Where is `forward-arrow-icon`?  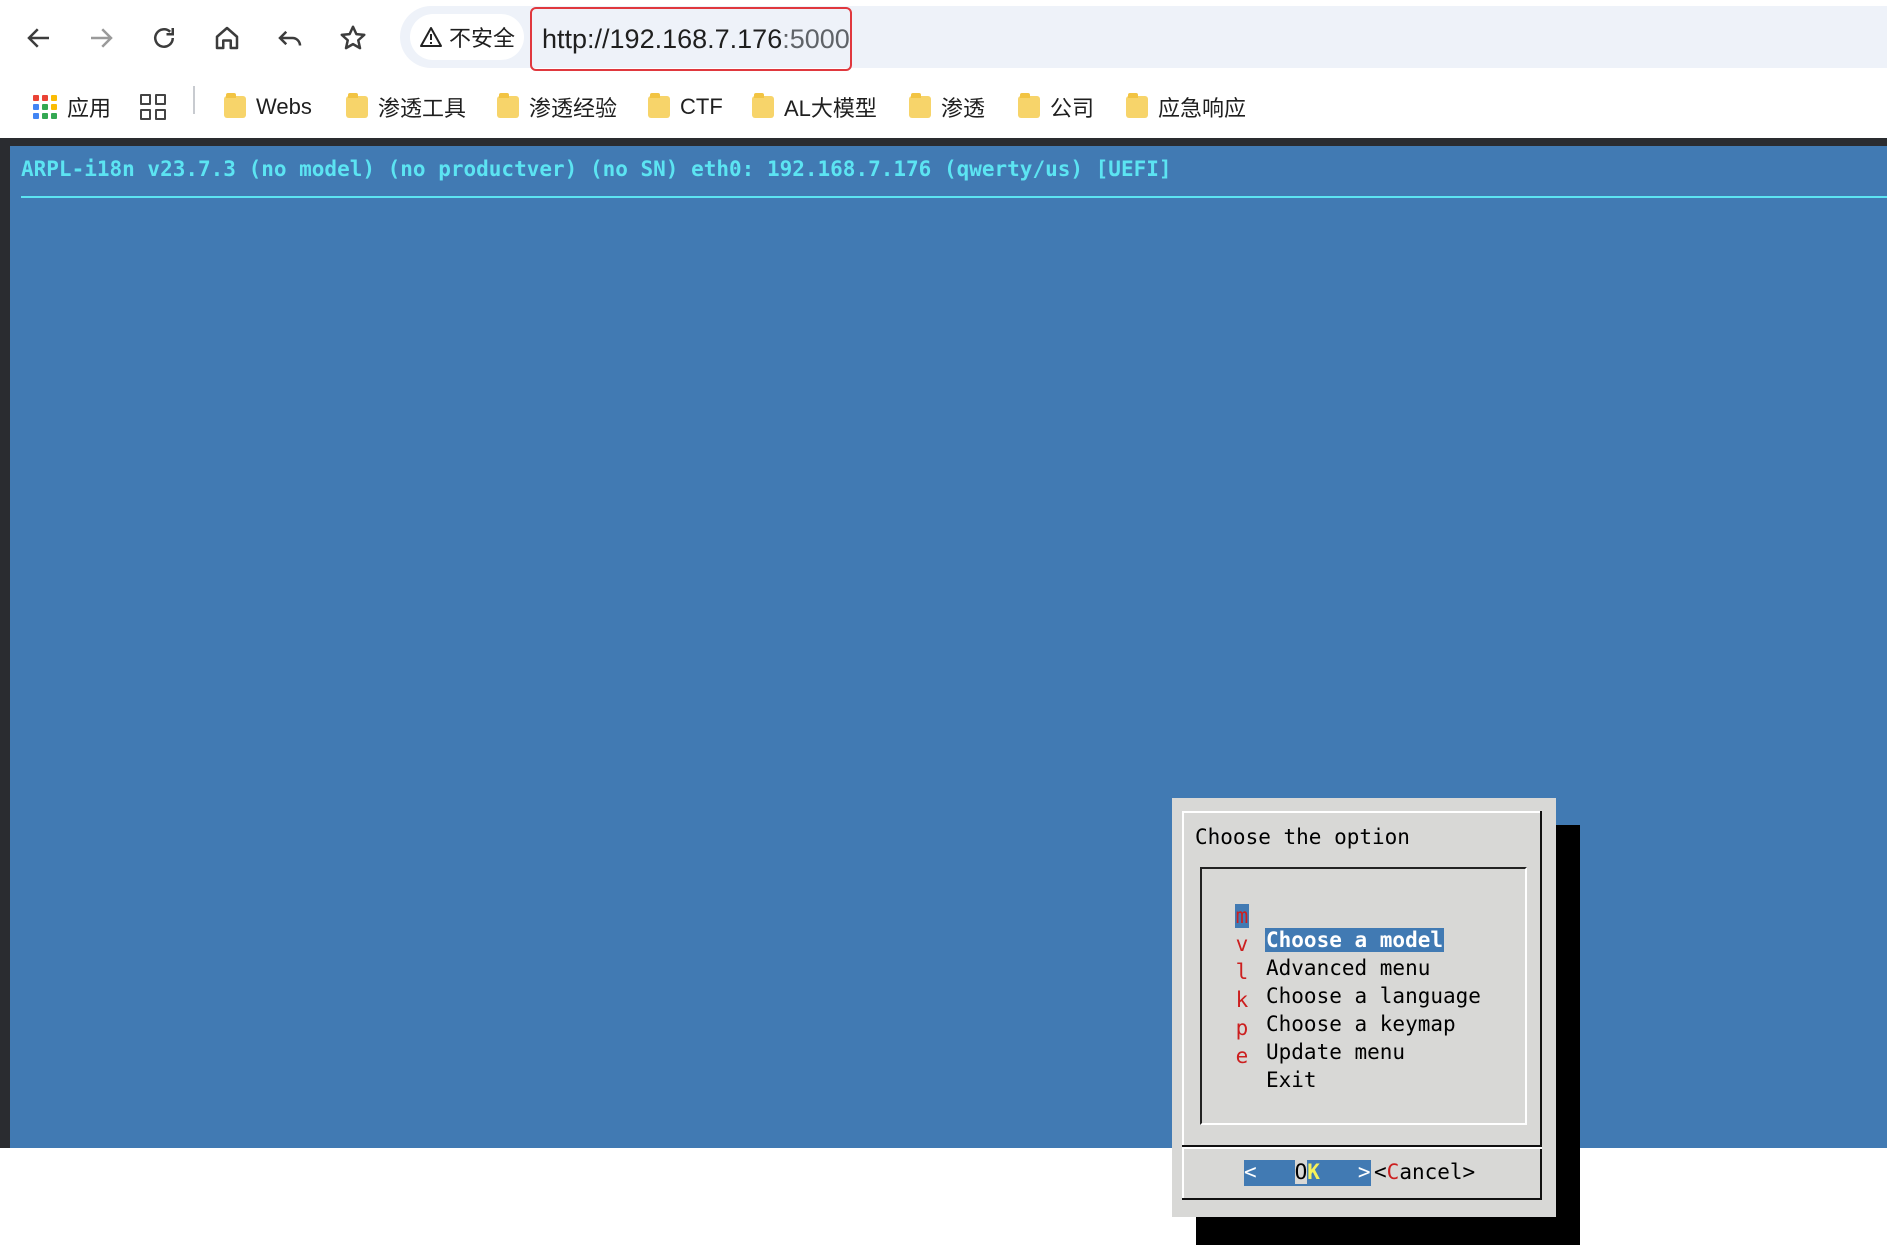
forward-arrow-icon is located at coordinates (102, 38).